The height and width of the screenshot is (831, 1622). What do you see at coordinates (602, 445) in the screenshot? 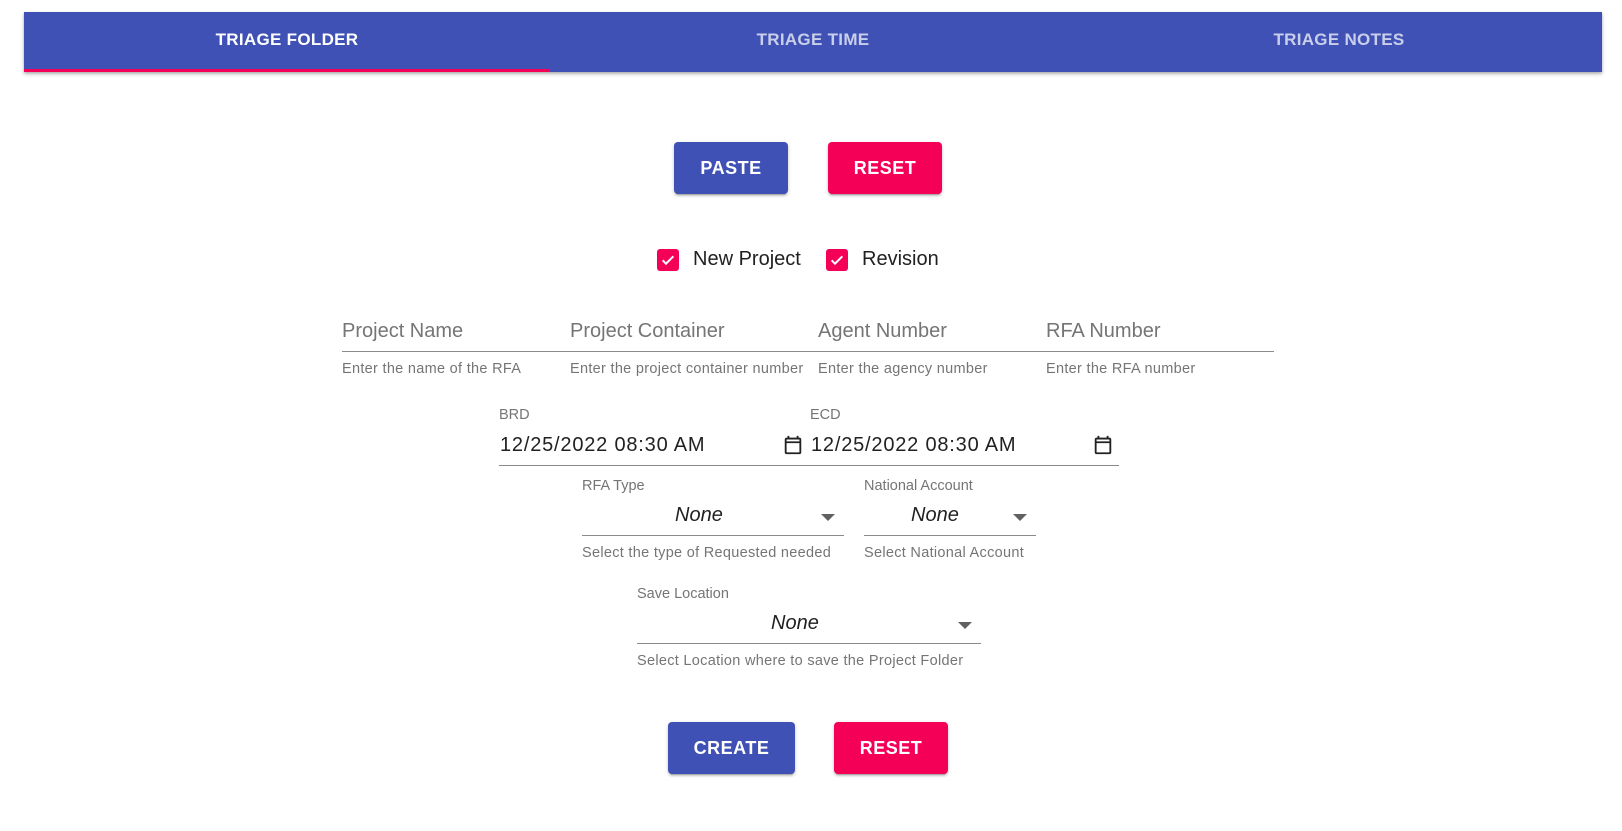
I see `brd-date-input: 12/25/2022 08:30 AM` at bounding box center [602, 445].